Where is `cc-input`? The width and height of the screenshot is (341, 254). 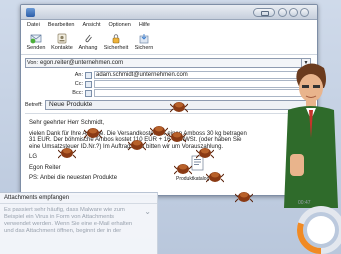
cc-input is located at coordinates (202, 84).